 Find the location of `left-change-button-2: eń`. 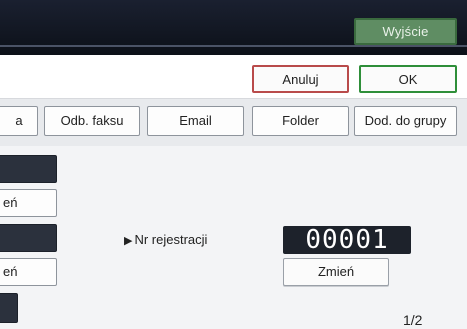

left-change-button-2: eń is located at coordinates (28, 272).